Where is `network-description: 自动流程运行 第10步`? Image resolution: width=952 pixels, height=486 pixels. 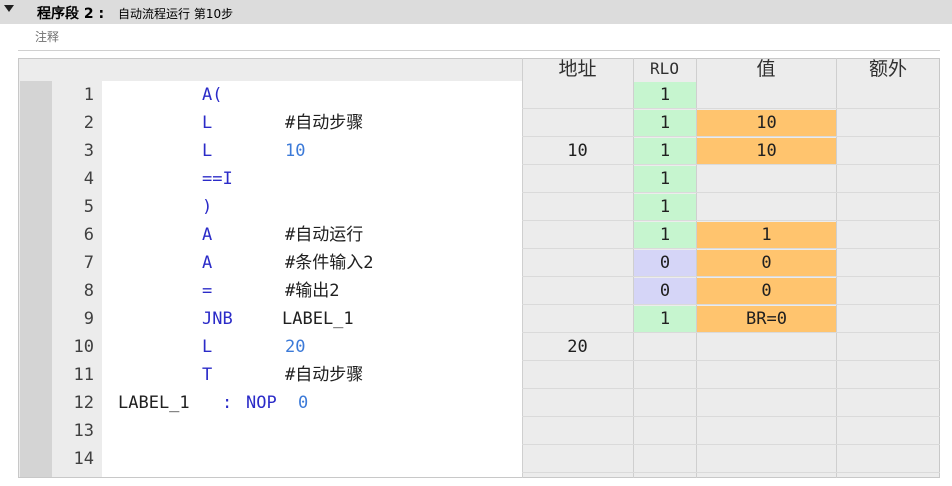 network-description: 自动流程运行 第10步 is located at coordinates (175, 13).